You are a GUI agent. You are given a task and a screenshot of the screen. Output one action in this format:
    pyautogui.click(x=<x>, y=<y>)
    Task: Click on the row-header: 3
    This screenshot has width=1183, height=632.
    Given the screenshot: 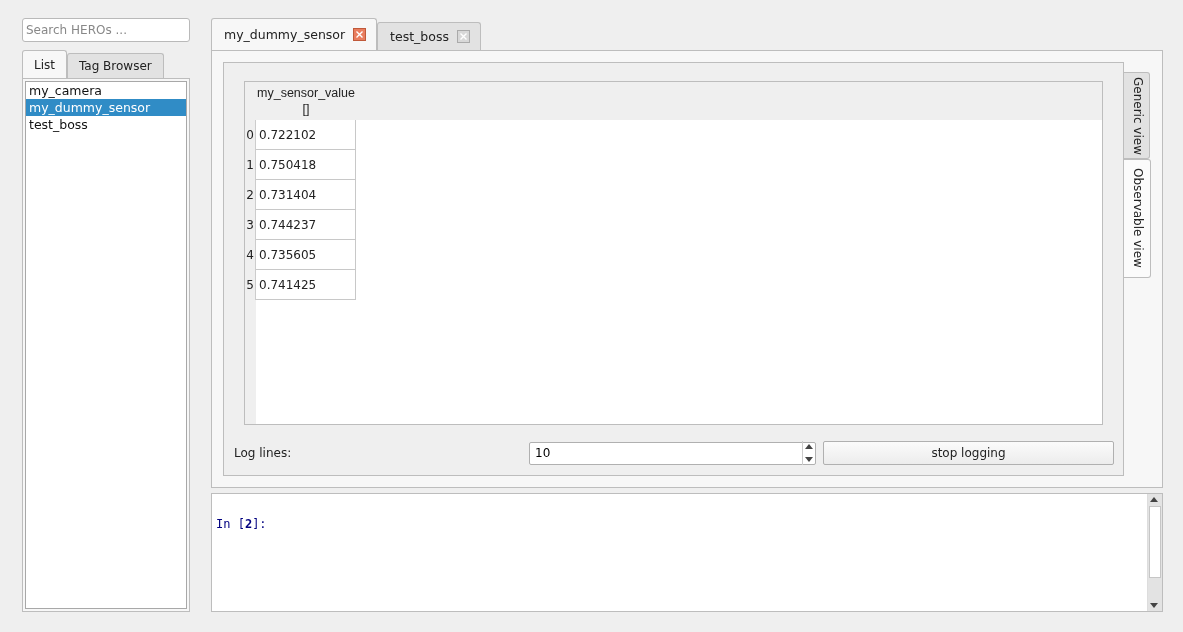 What is the action you would take?
    pyautogui.click(x=250, y=225)
    